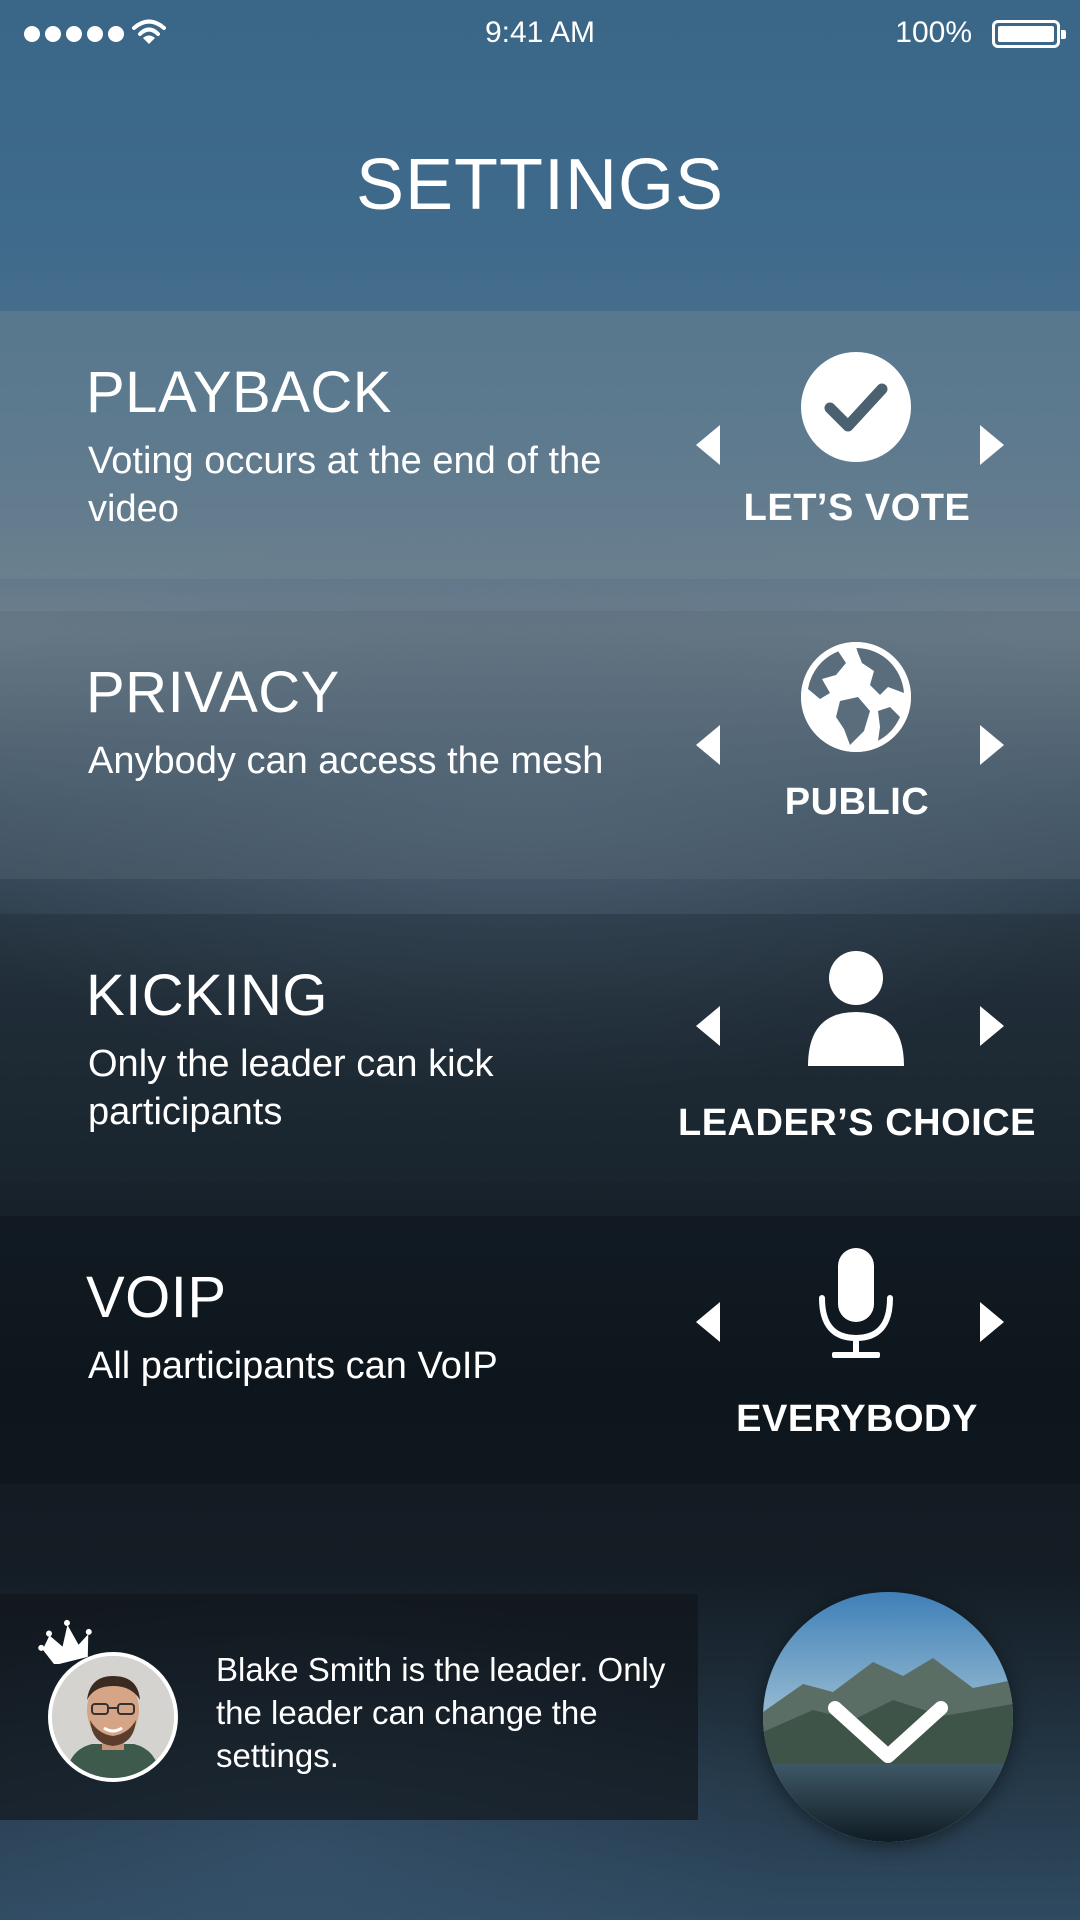 The image size is (1080, 1920). Describe the element at coordinates (856, 1303) in the screenshot. I see `microphone-icon` at that location.